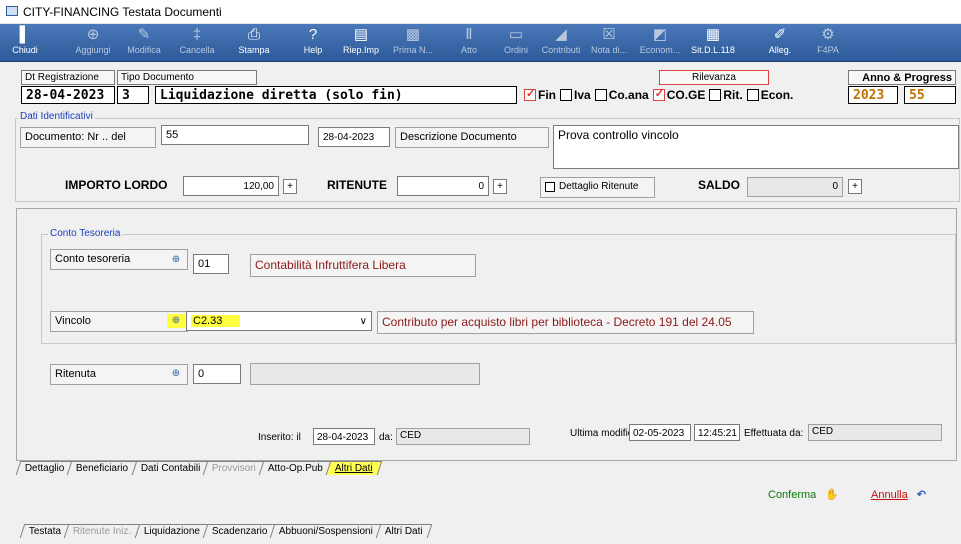 This screenshot has height=544, width=961. Describe the element at coordinates (176, 260) in the screenshot. I see `conto-lookup-icon: ⊕` at that location.